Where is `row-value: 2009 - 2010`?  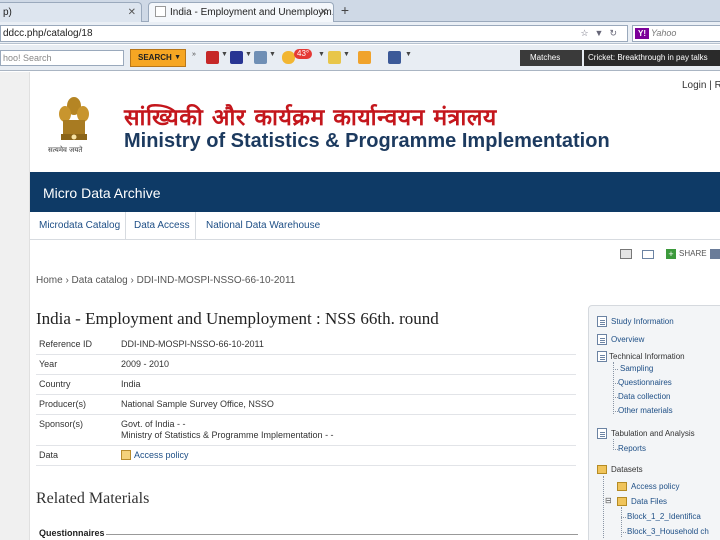
row-value: 2009 - 2010 is located at coordinates (145, 364).